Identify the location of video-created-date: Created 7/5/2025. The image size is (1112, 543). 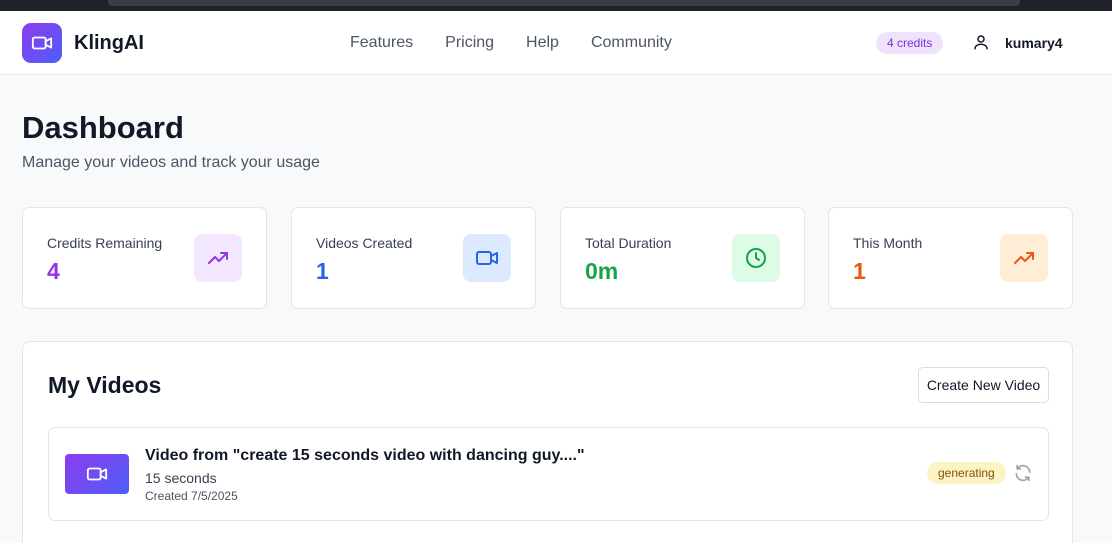
(191, 496).